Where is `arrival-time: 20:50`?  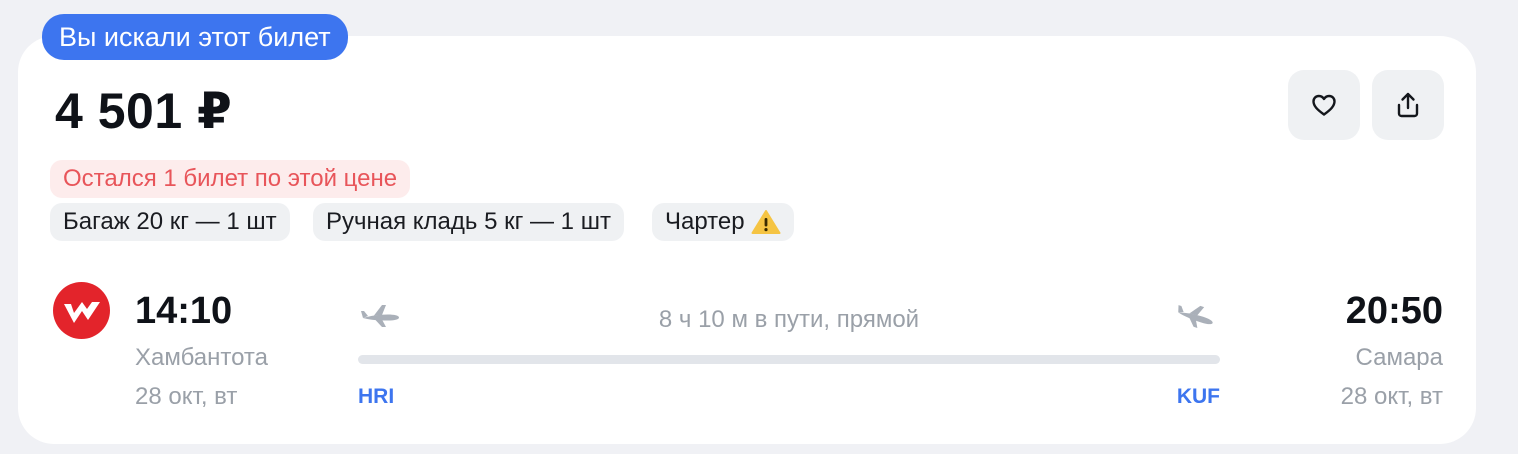
arrival-time: 20:50 is located at coordinates (1394, 311).